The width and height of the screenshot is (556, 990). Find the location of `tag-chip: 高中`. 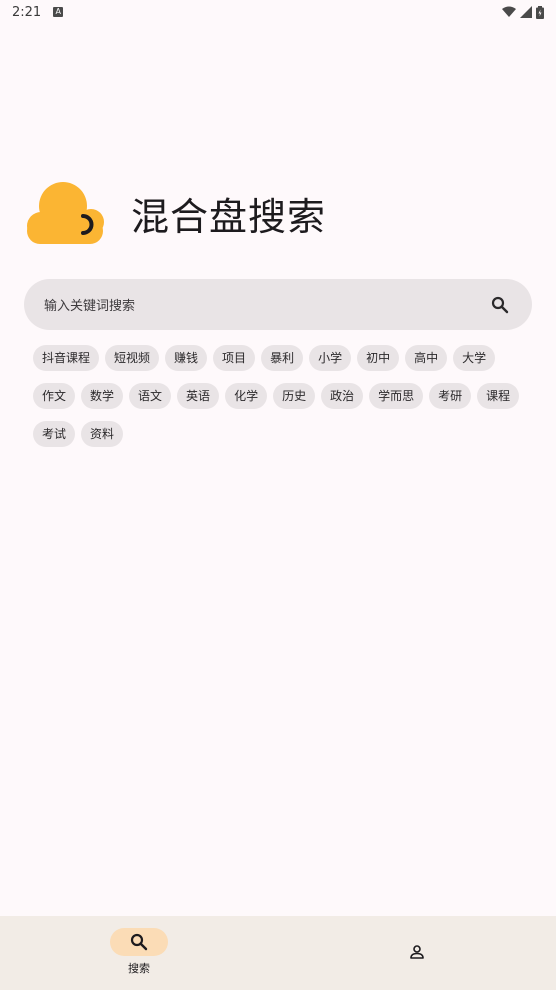

tag-chip: 高中 is located at coordinates (426, 358).